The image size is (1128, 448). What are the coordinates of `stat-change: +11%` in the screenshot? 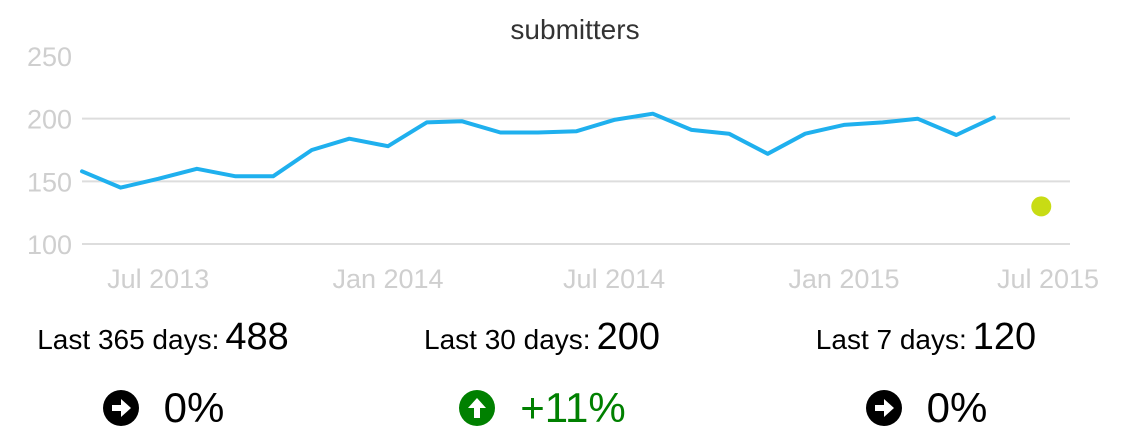 It's located at (542, 408).